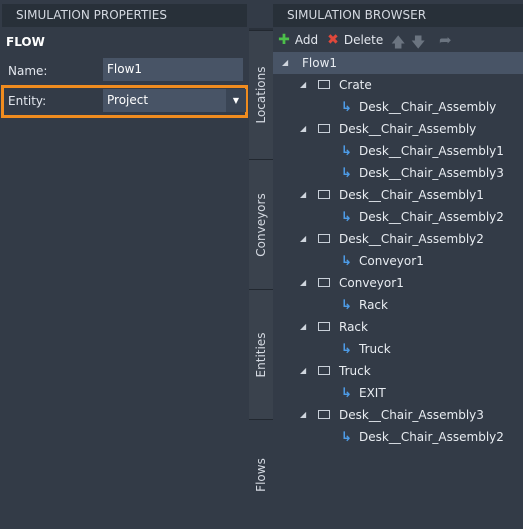  I want to click on tree-node-row: ◢ Truck, so click(398, 371).